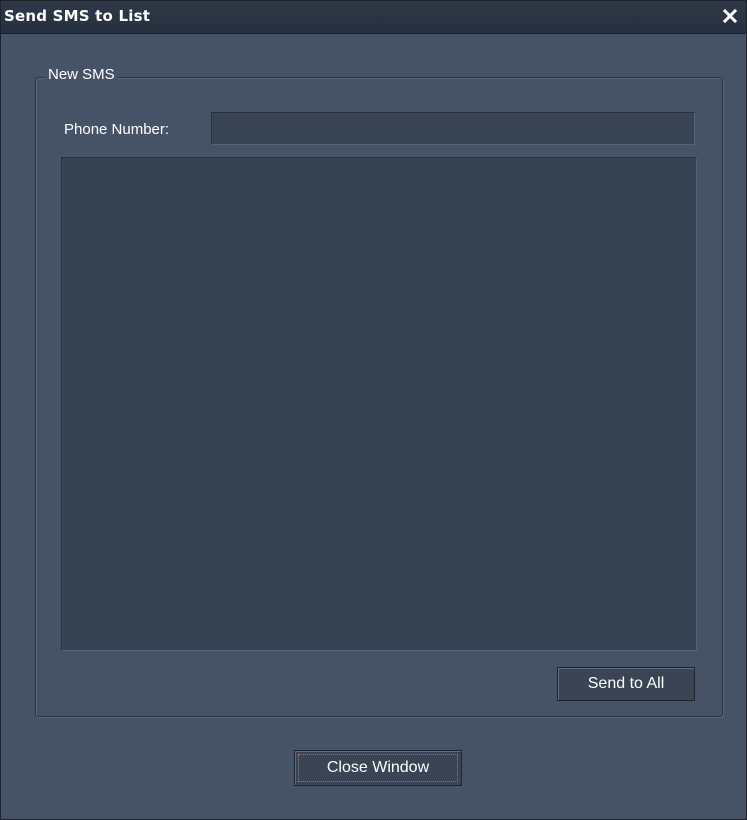 The height and width of the screenshot is (820, 747). What do you see at coordinates (730, 16) in the screenshot?
I see `close-icon` at bounding box center [730, 16].